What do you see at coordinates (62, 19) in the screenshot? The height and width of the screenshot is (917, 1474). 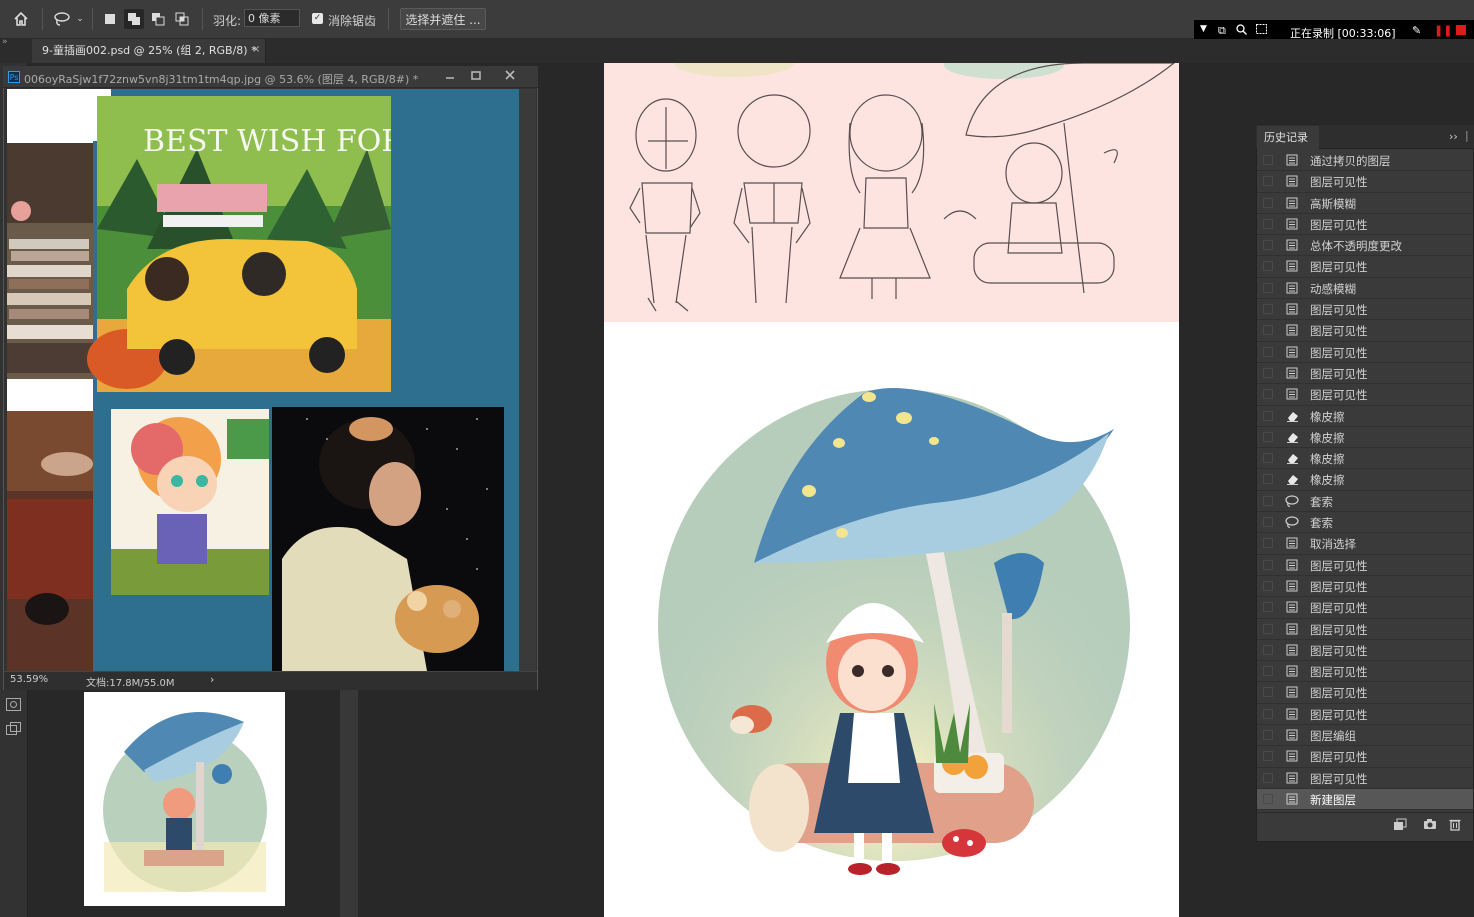 I see `lasso-tool-icon` at bounding box center [62, 19].